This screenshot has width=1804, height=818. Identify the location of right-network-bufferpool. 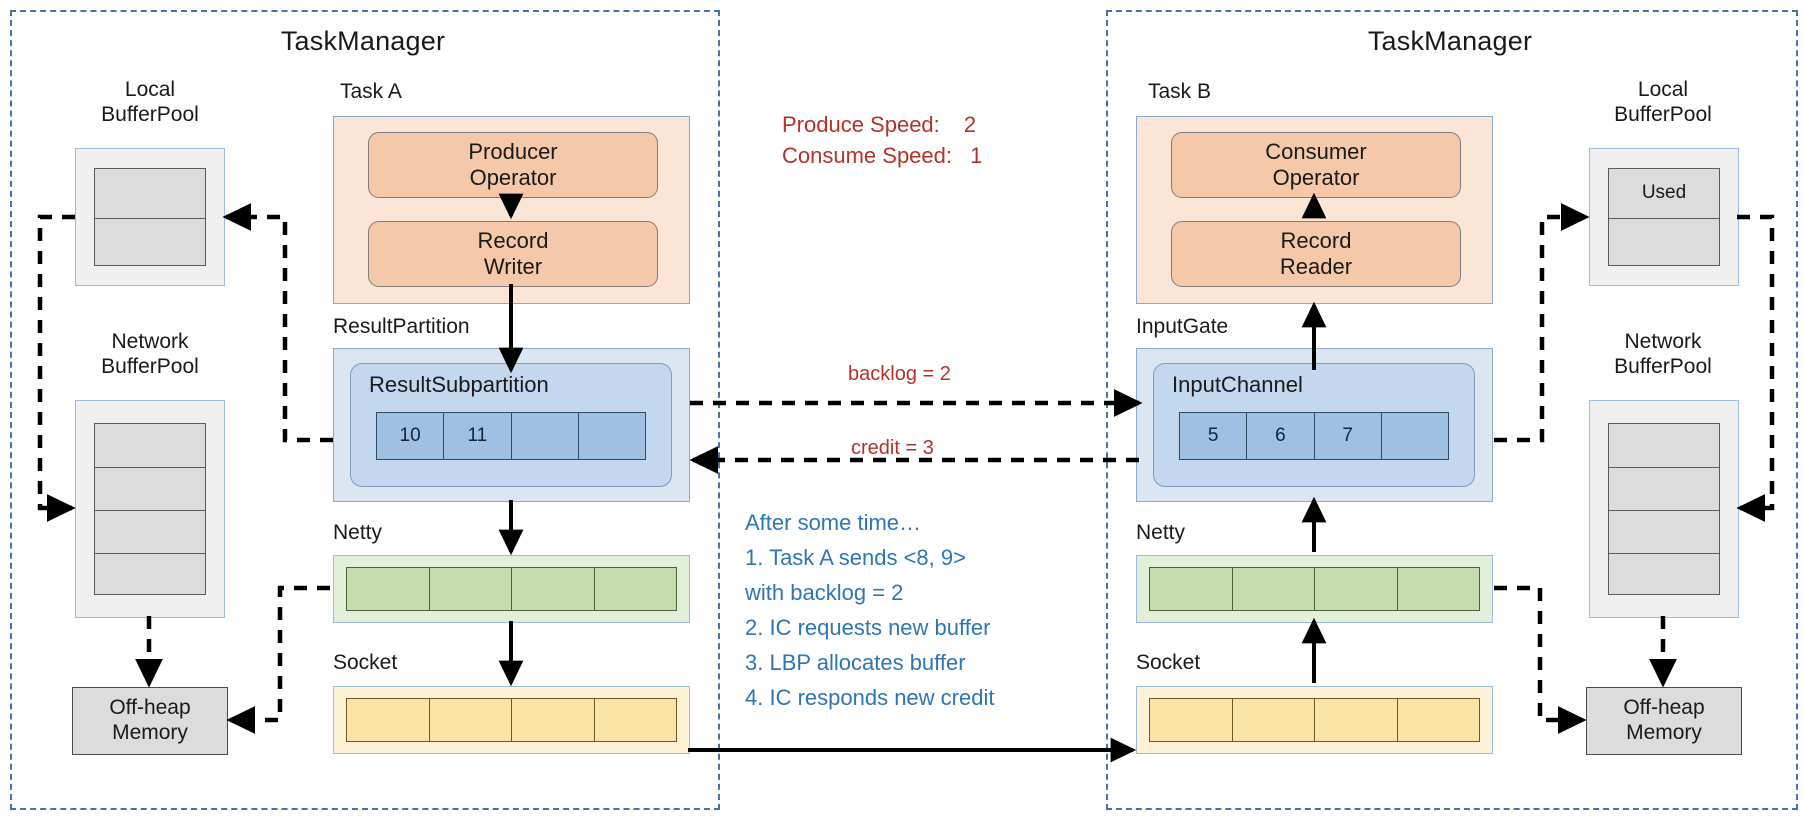
(1664, 509).